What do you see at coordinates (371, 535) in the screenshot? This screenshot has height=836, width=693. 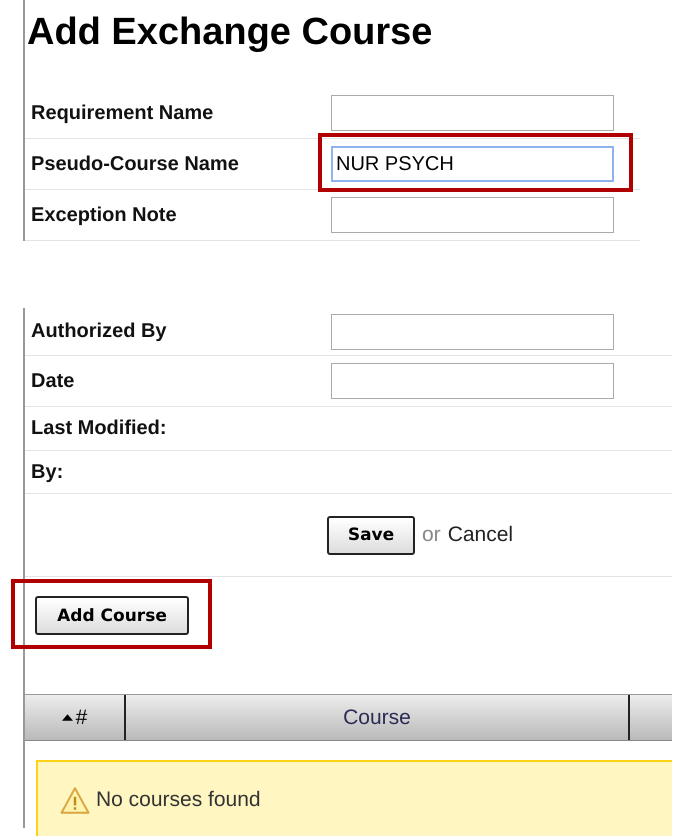 I see `save-button: Save` at bounding box center [371, 535].